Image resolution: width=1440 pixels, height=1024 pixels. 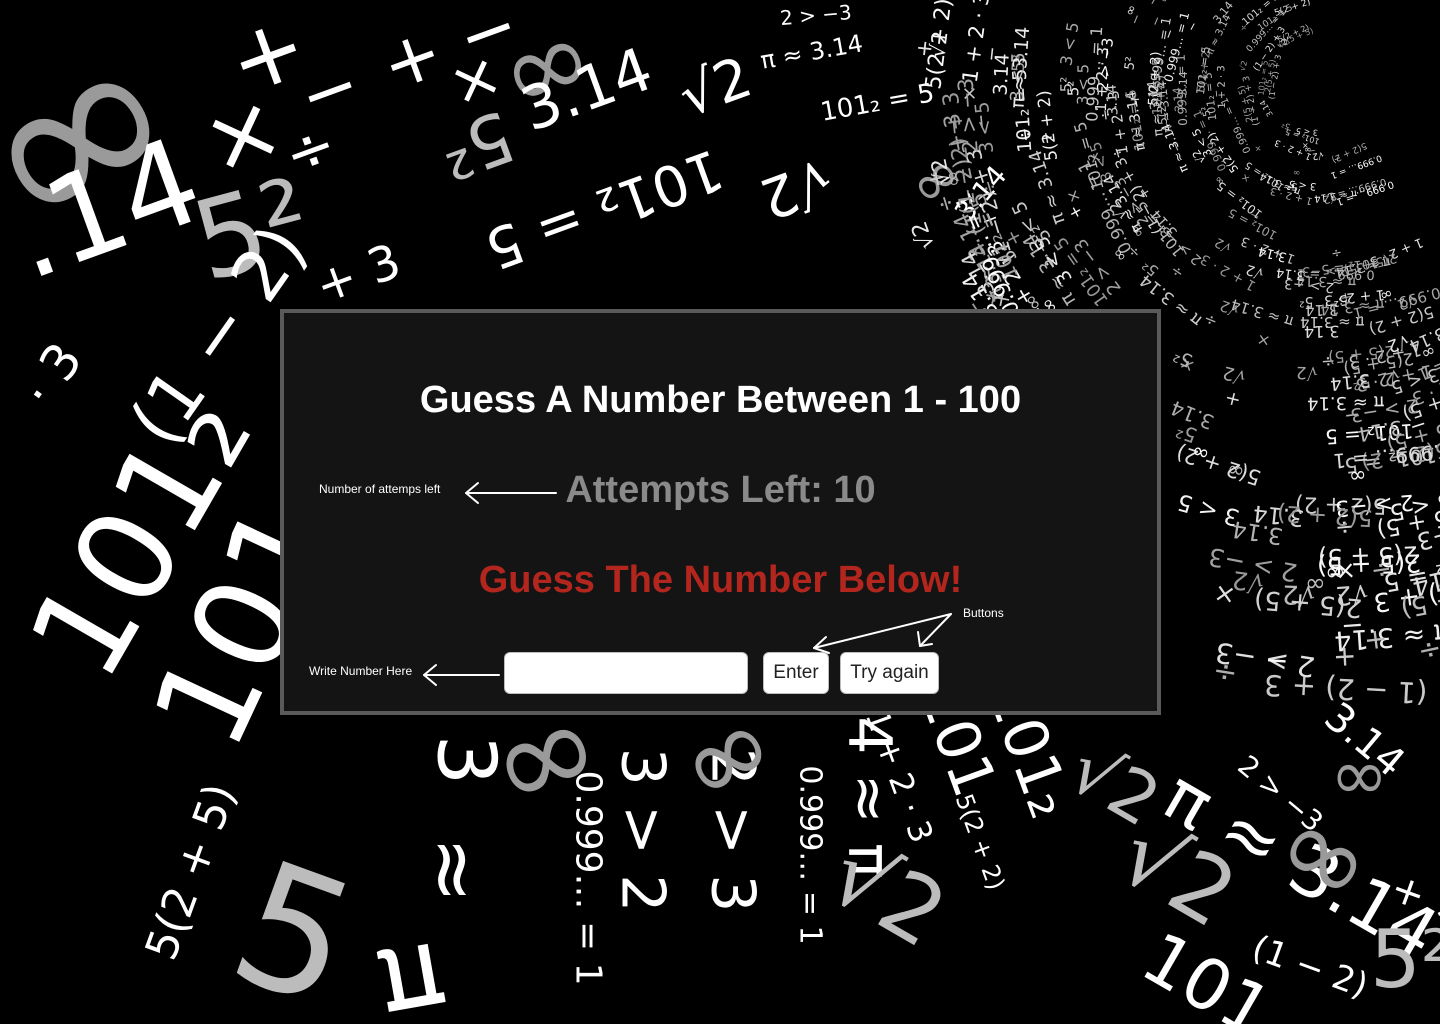 I want to click on background-math-symbol: 101₂ = 5, so click(x=877, y=103).